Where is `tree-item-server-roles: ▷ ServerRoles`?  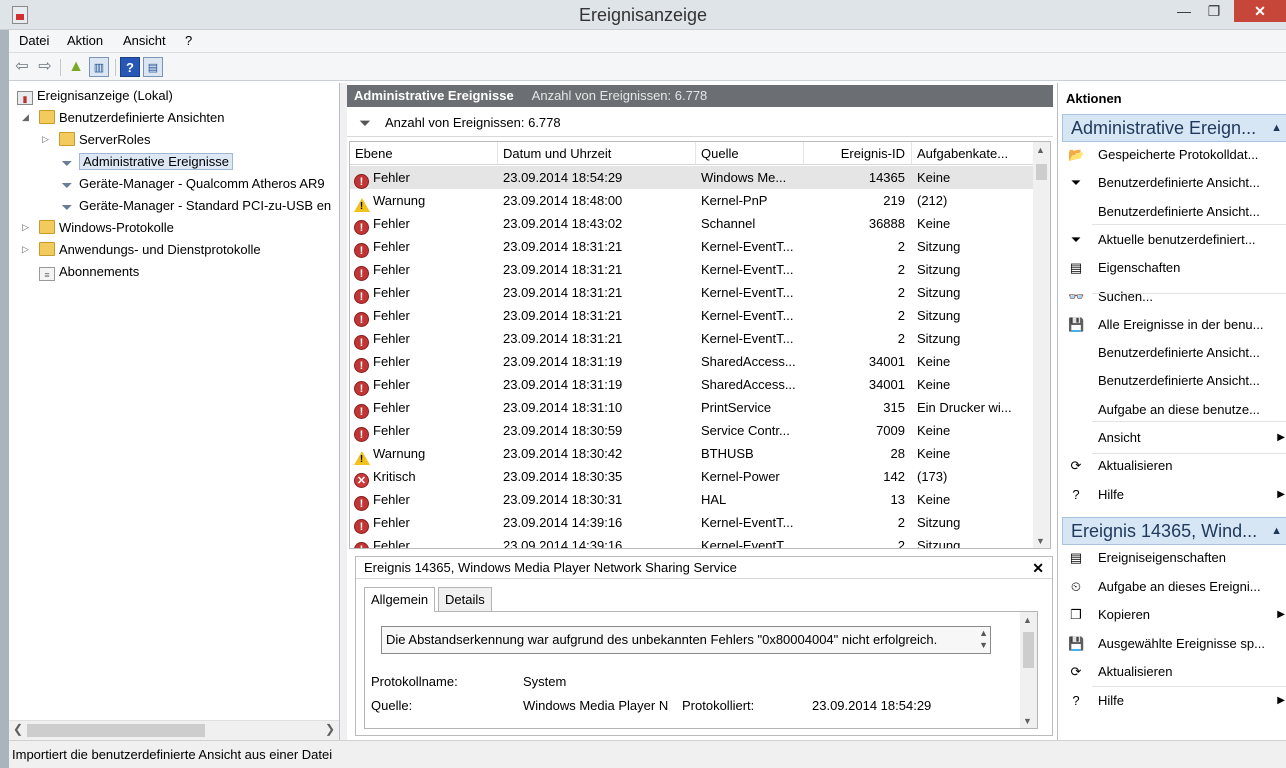 tree-item-server-roles: ▷ ServerRoles is located at coordinates (96, 139).